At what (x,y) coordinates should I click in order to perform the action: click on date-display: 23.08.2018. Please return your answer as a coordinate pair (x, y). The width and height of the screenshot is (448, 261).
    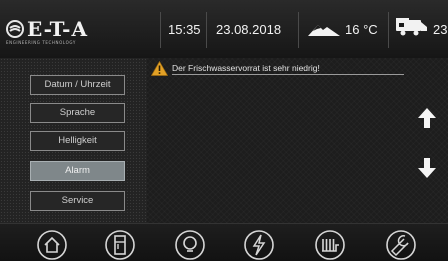
    Looking at the image, I should click on (249, 29).